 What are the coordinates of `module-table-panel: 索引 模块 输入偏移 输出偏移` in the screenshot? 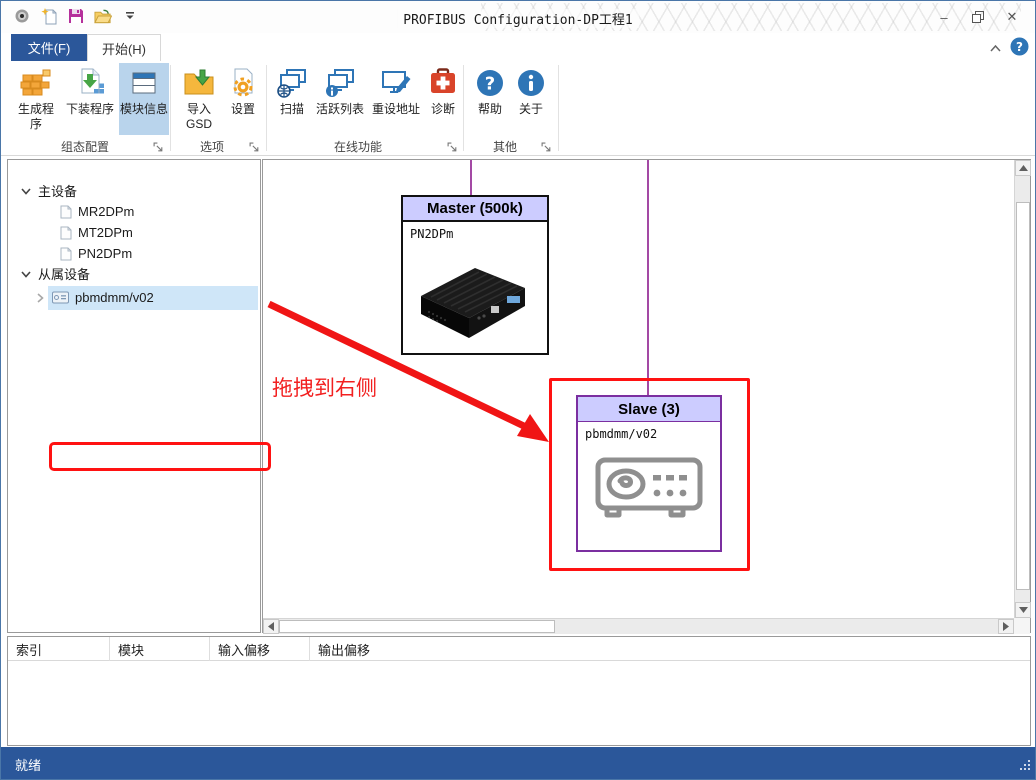 It's located at (519, 691).